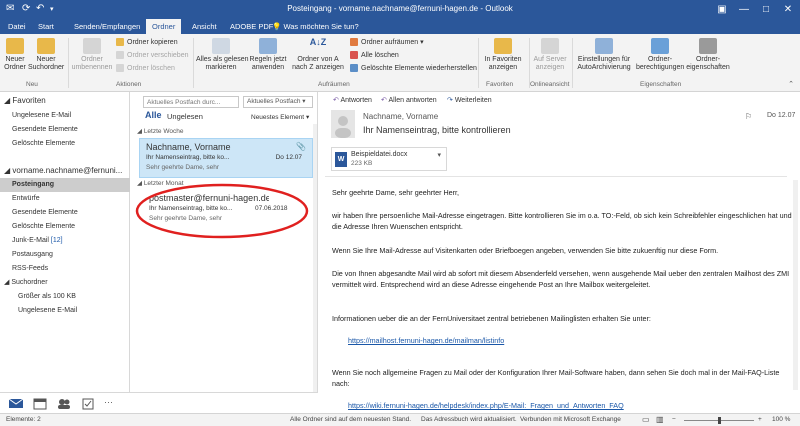 This screenshot has height=426, width=800. What do you see at coordinates (646, 420) in the screenshot?
I see `normal-view-icon: ▭` at bounding box center [646, 420].